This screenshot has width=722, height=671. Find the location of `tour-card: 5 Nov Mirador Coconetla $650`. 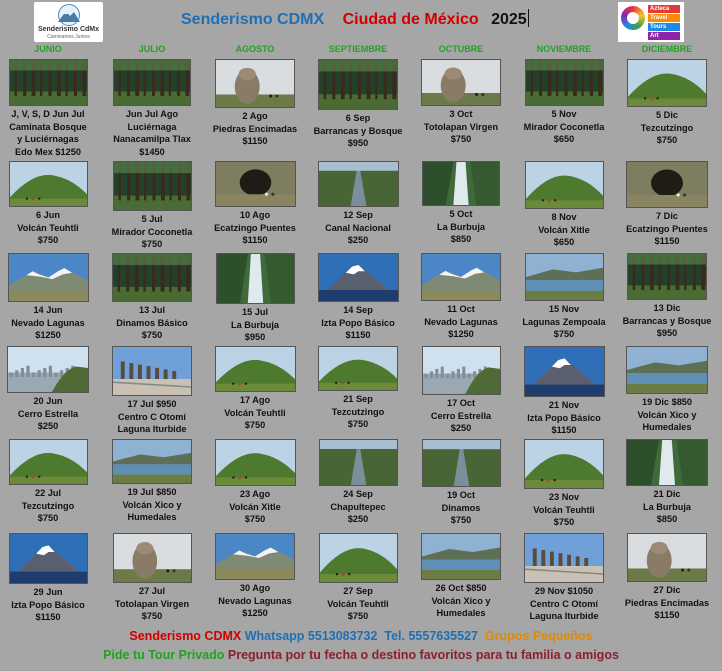

tour-card: 5 Nov Mirador Coconetla $650 is located at coordinates (564, 102).